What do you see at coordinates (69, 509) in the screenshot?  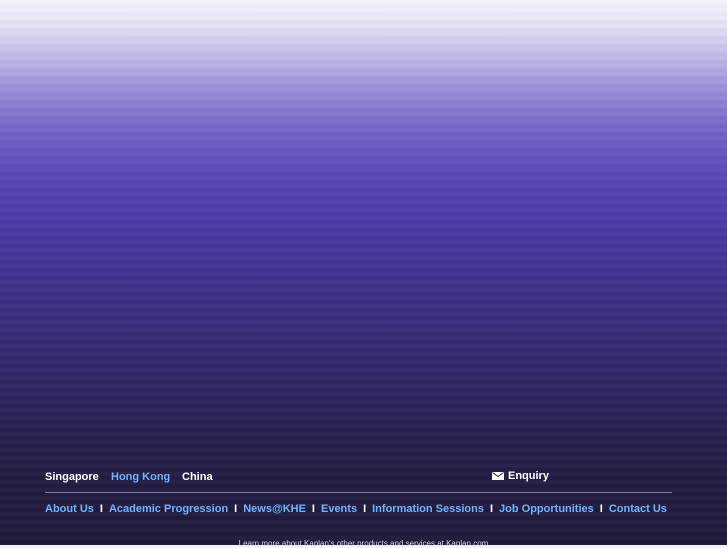 I see `footer-link-about-us: About Us` at bounding box center [69, 509].